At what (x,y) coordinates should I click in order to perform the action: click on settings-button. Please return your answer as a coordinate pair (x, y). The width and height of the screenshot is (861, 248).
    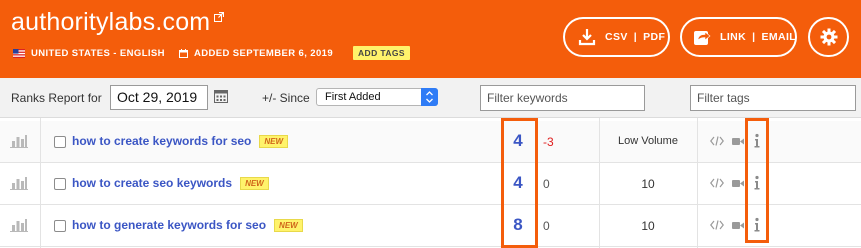
    Looking at the image, I should click on (828, 37).